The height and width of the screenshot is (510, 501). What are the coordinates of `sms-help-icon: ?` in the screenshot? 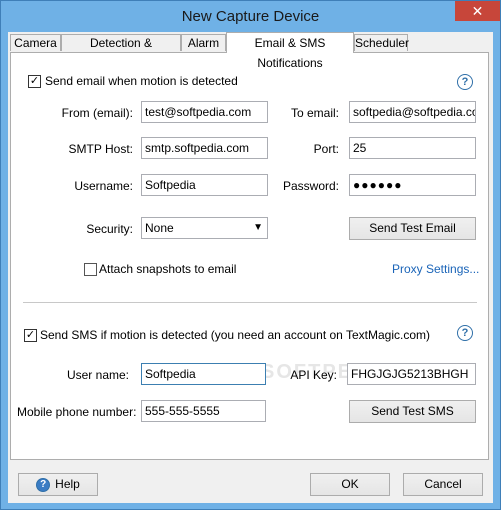 It's located at (465, 333).